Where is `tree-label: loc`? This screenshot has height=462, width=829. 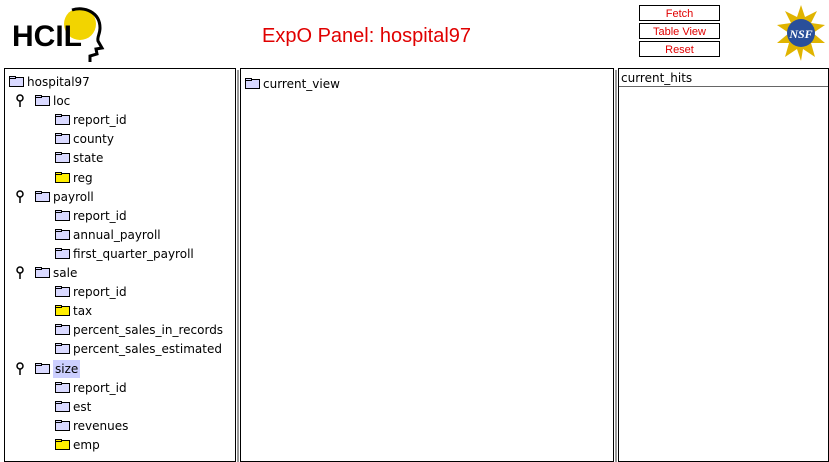 tree-label: loc is located at coordinates (62, 101).